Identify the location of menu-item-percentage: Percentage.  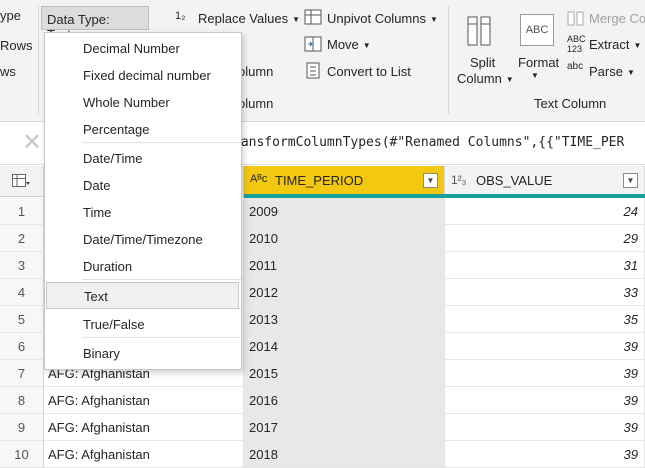
(143, 129).